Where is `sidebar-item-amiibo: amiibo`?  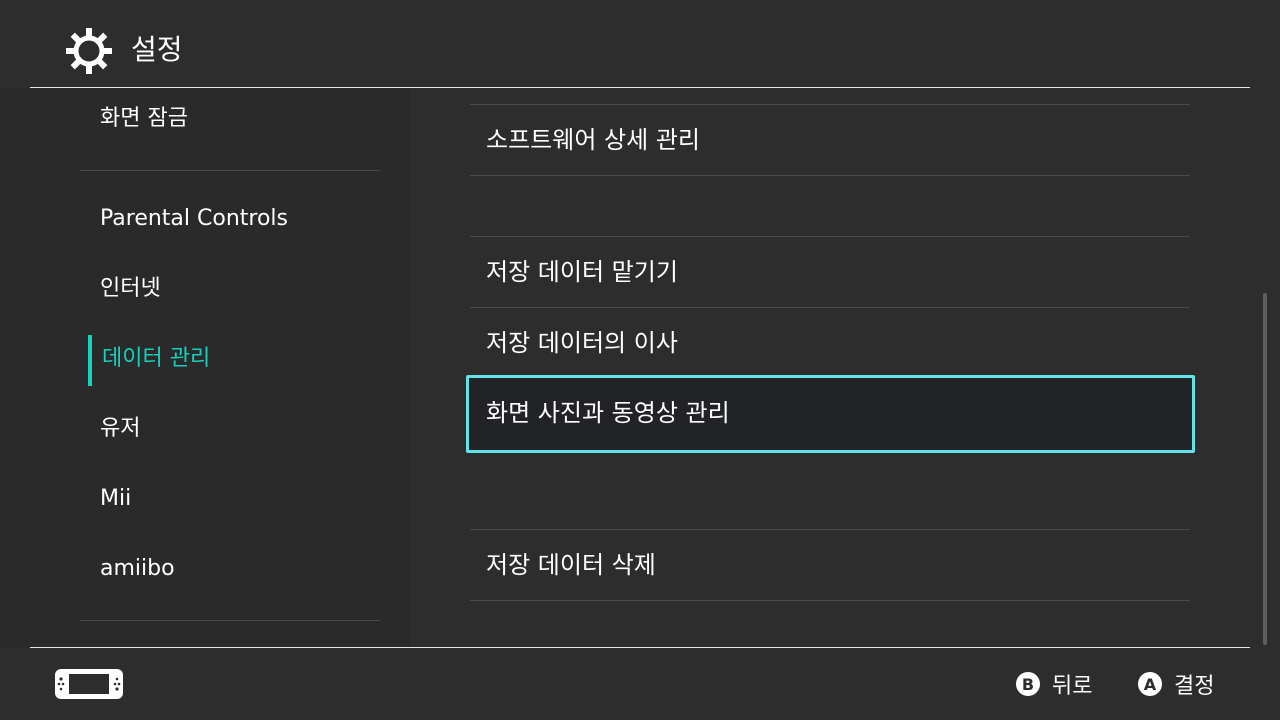 sidebar-item-amiibo: amiibo is located at coordinates (137, 569).